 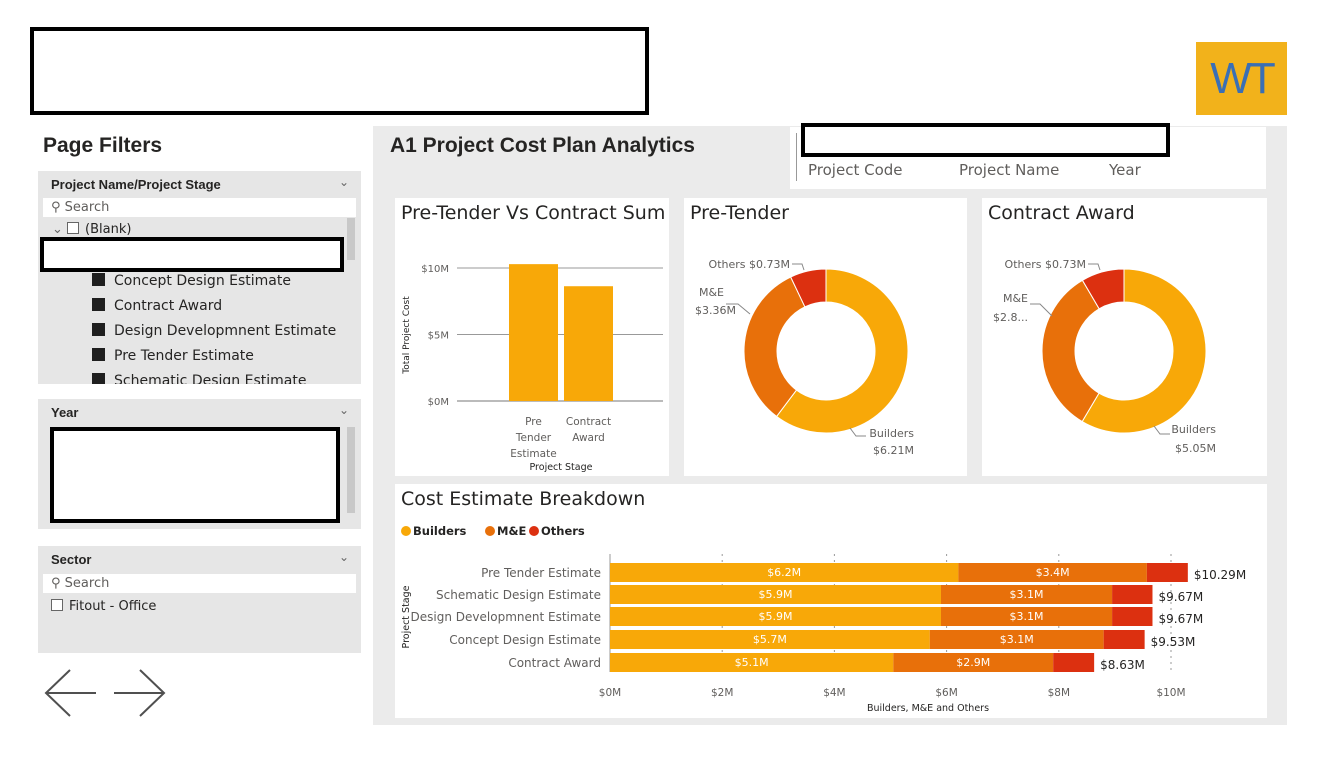 I want to click on legend-label: Builders, so click(x=440, y=531).